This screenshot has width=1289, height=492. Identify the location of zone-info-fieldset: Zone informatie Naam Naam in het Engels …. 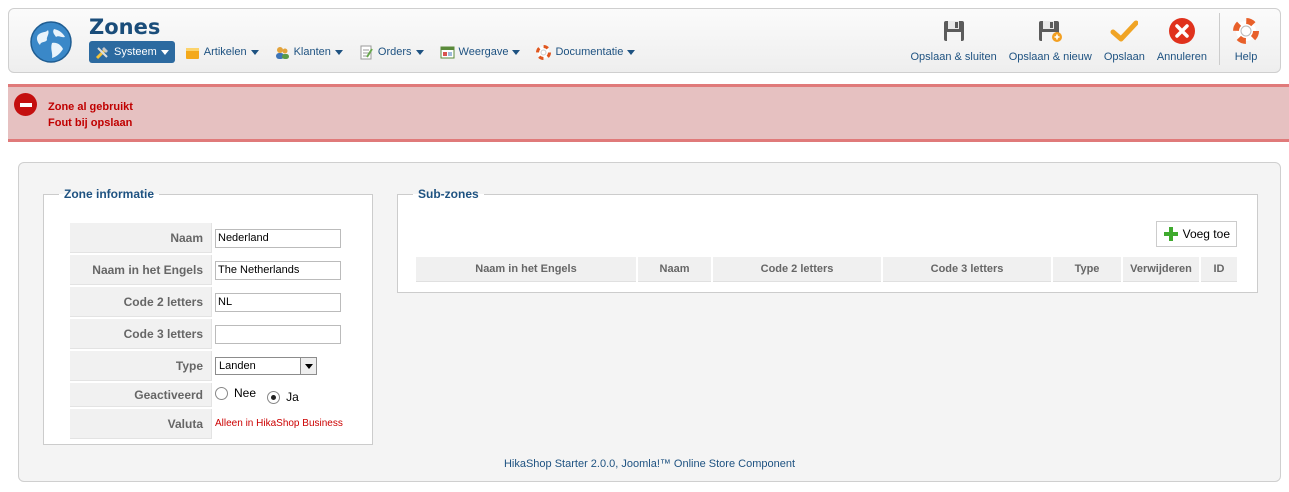
(208, 316).